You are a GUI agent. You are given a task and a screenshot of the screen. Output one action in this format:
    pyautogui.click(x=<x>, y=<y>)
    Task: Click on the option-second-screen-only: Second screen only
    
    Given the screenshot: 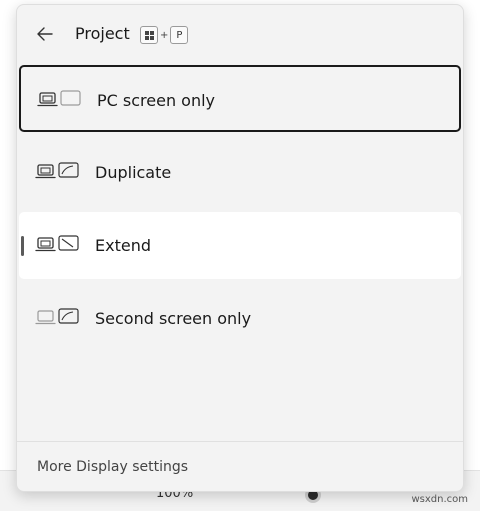 What is the action you would take?
    pyautogui.click(x=240, y=318)
    